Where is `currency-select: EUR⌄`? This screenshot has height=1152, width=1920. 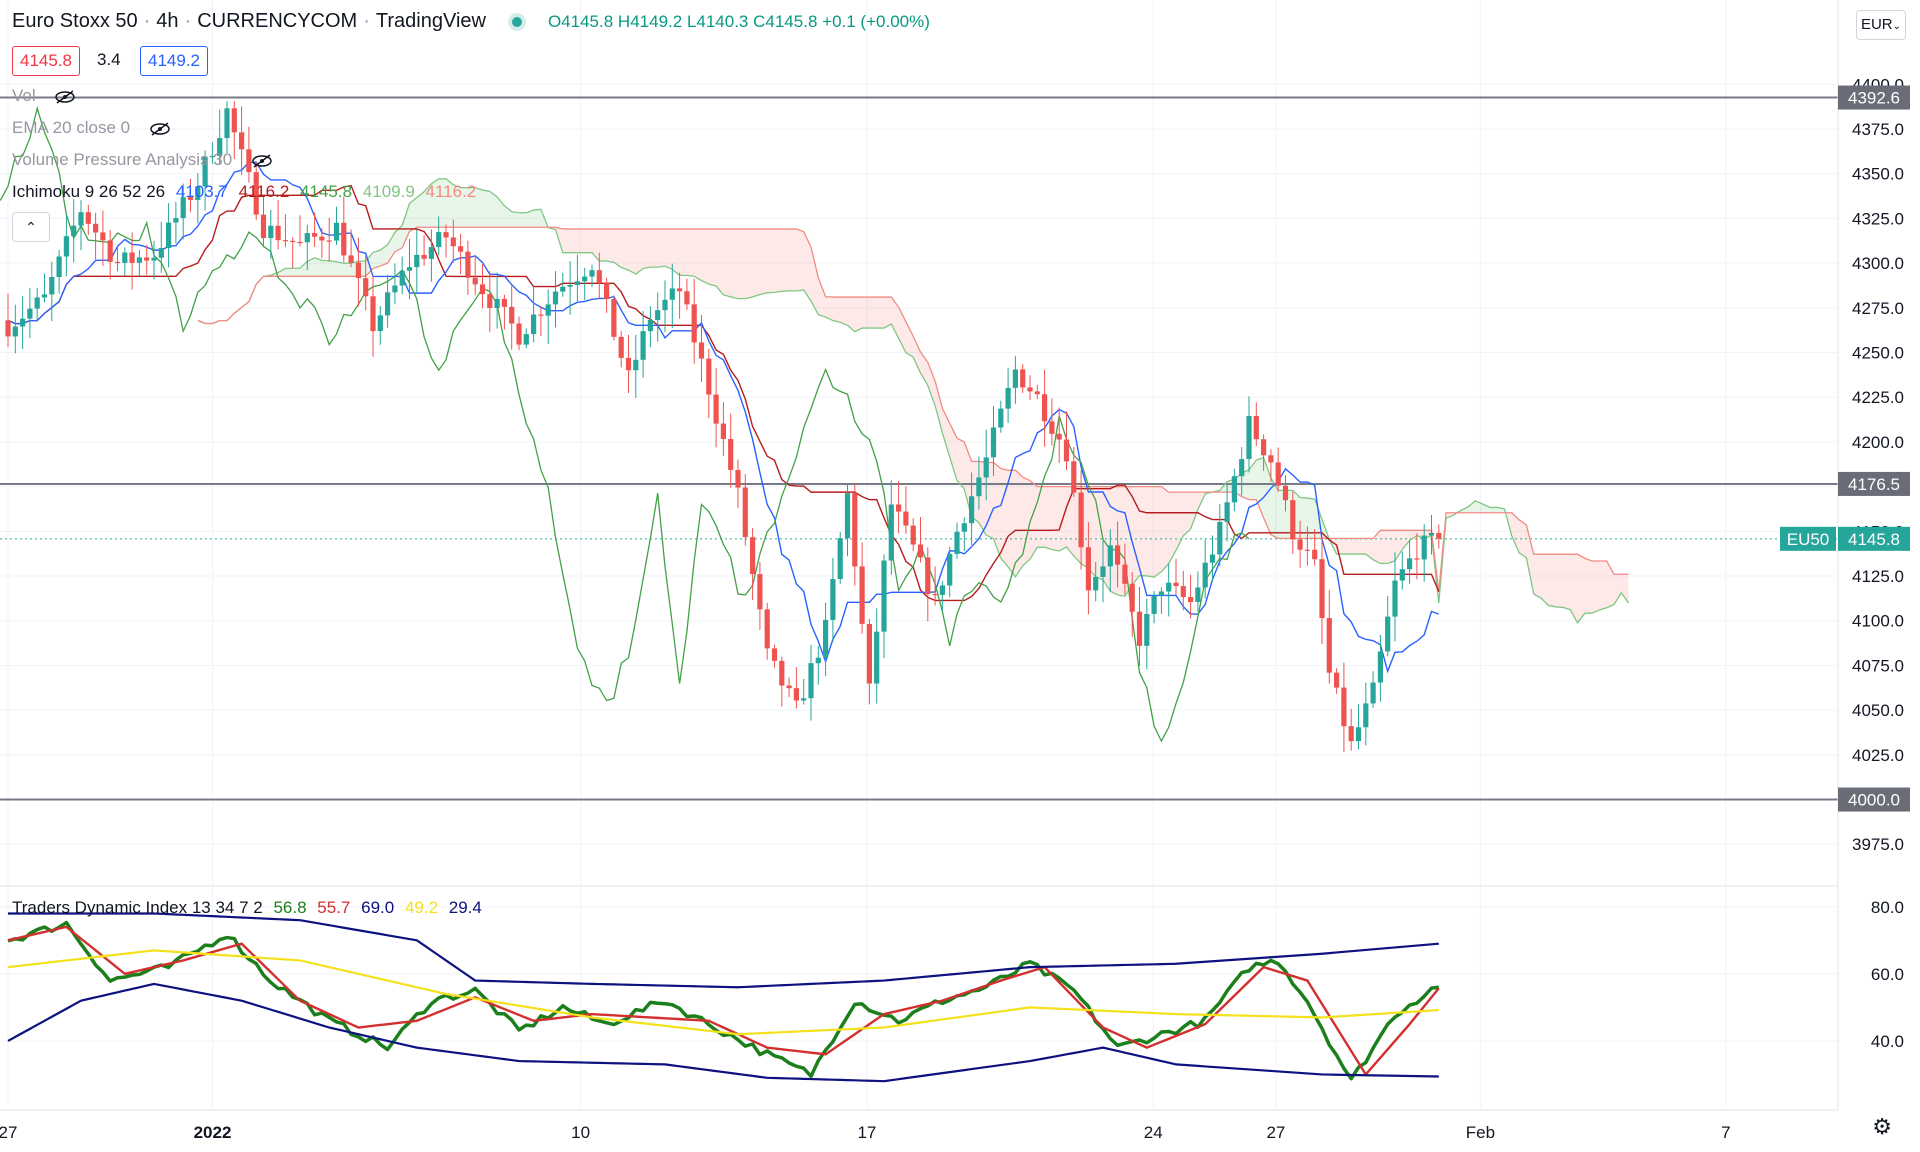 currency-select: EUR⌄ is located at coordinates (1881, 25).